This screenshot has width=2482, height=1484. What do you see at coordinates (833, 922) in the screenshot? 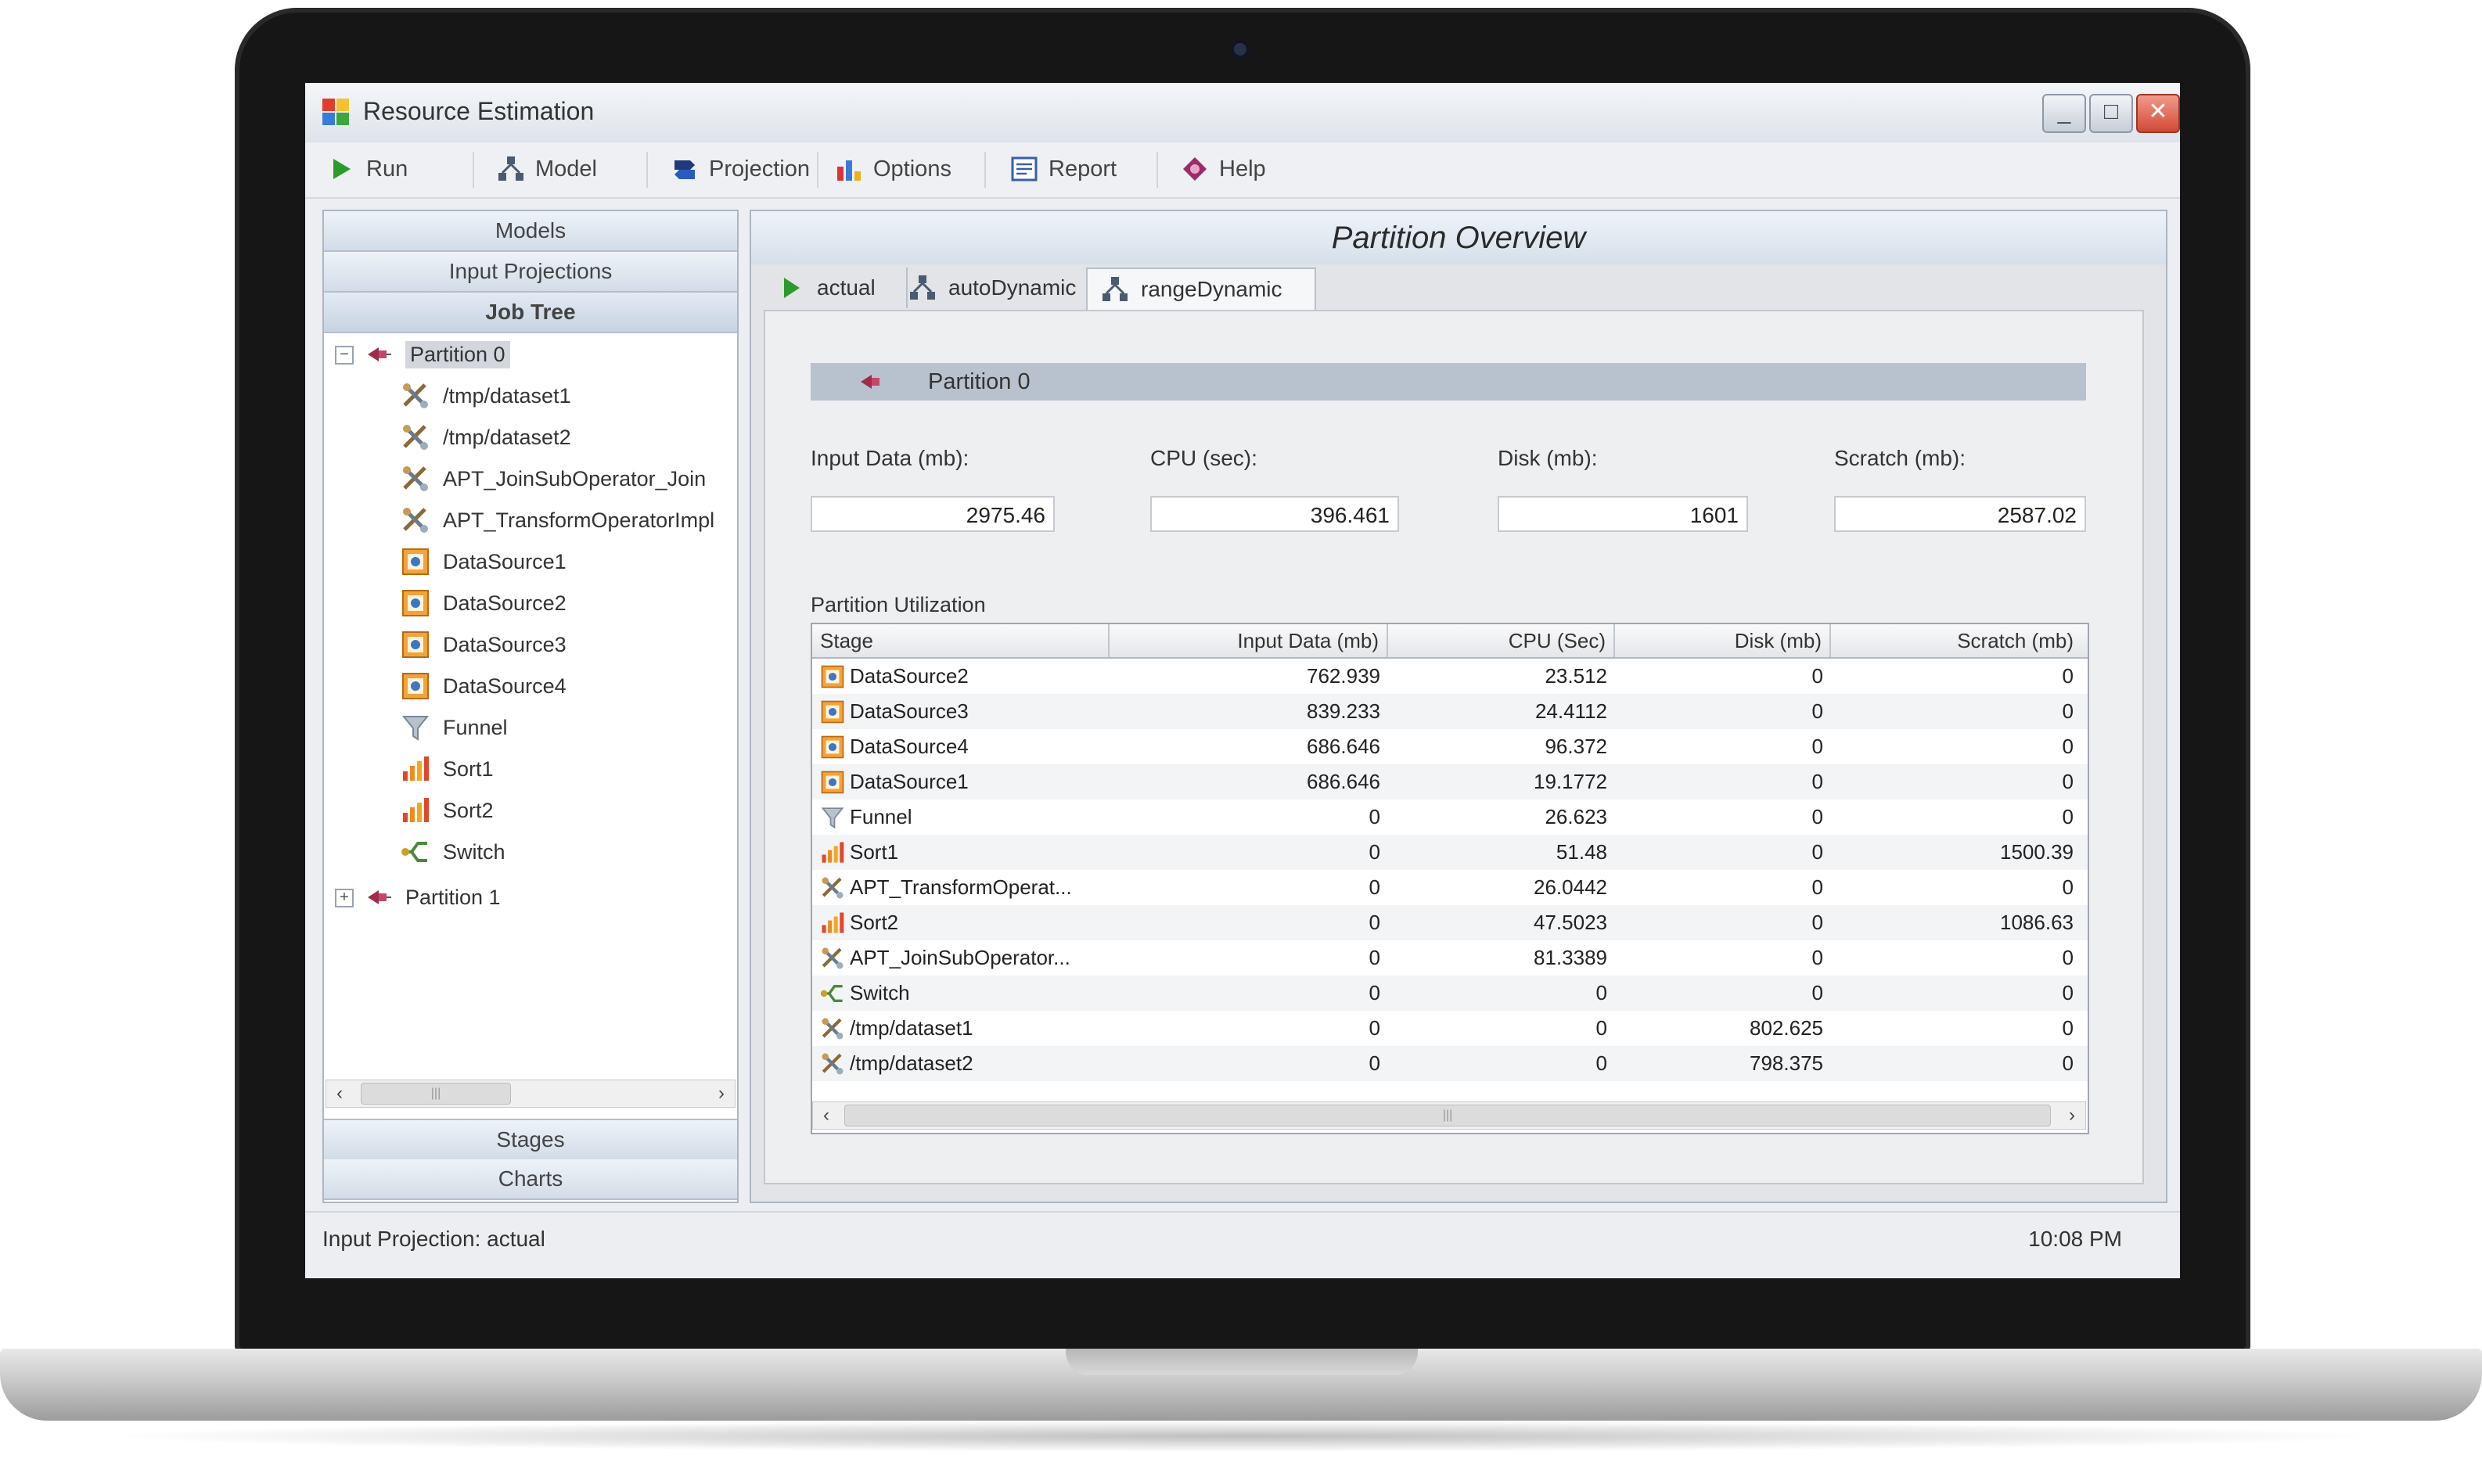
I see `sort-icon` at bounding box center [833, 922].